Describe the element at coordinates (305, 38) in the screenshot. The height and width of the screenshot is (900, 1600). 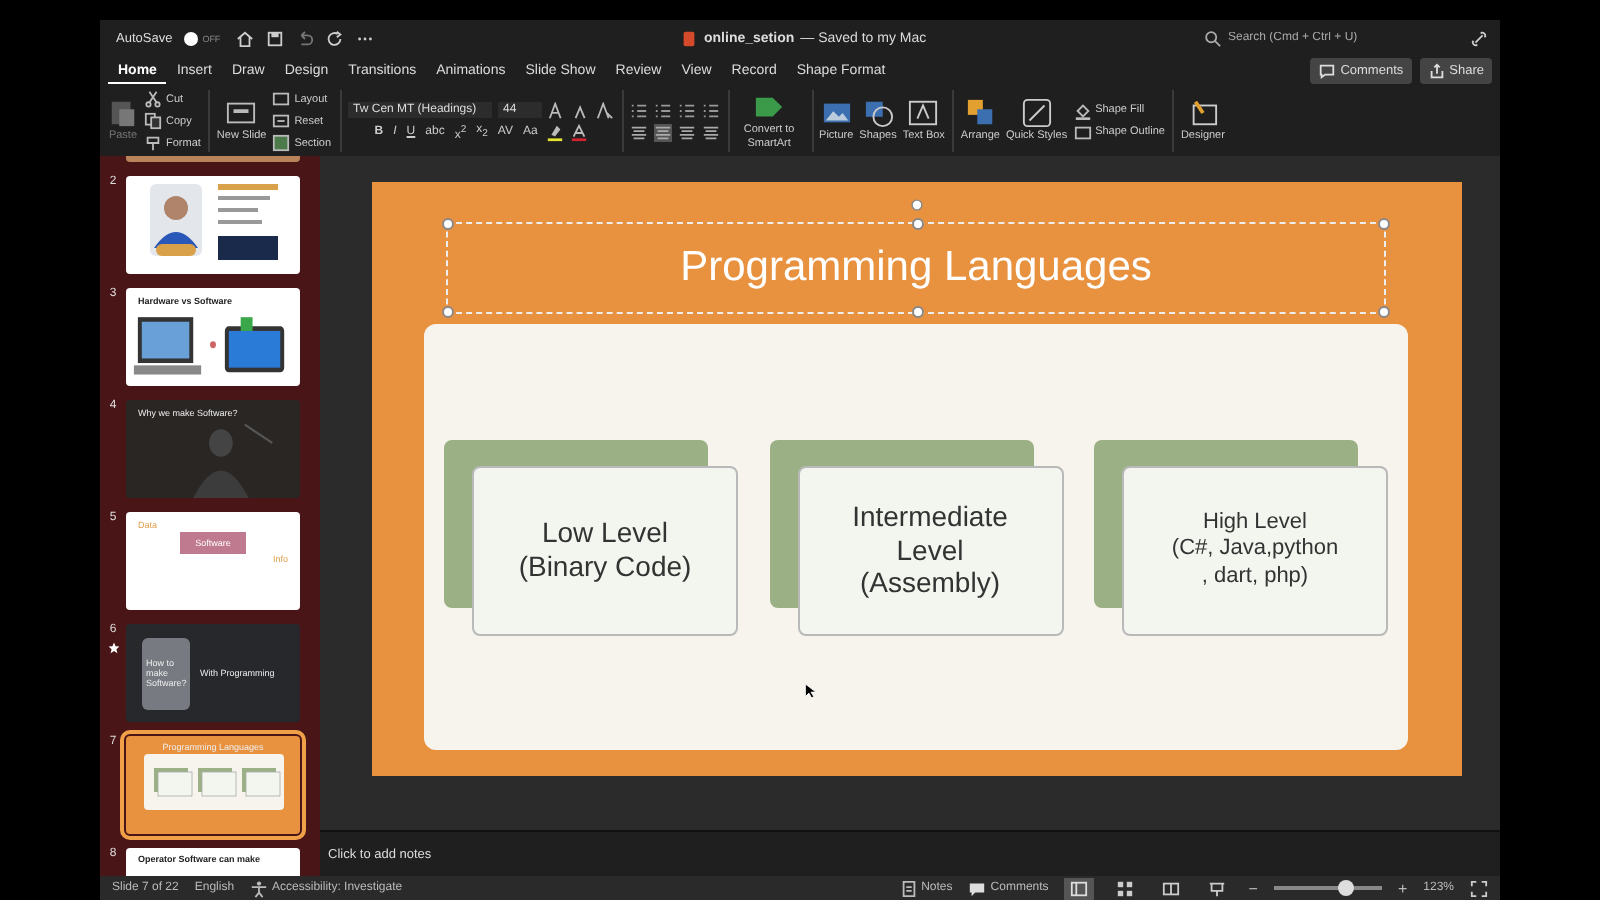
I see `undo-icon` at that location.